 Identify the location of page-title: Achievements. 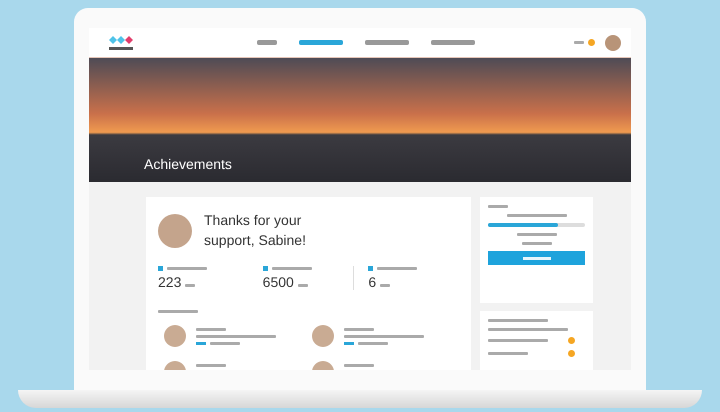
(188, 164).